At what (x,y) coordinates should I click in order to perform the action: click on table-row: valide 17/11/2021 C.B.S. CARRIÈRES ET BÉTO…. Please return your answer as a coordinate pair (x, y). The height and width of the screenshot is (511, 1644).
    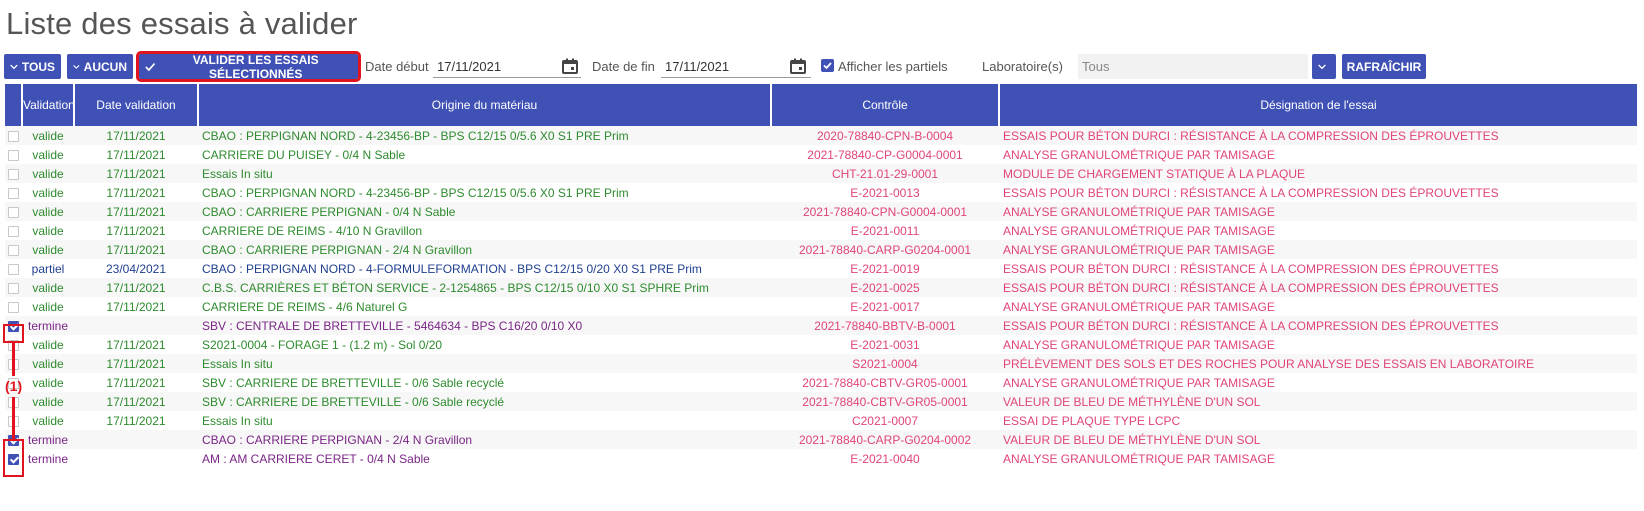
    Looking at the image, I should click on (821, 287).